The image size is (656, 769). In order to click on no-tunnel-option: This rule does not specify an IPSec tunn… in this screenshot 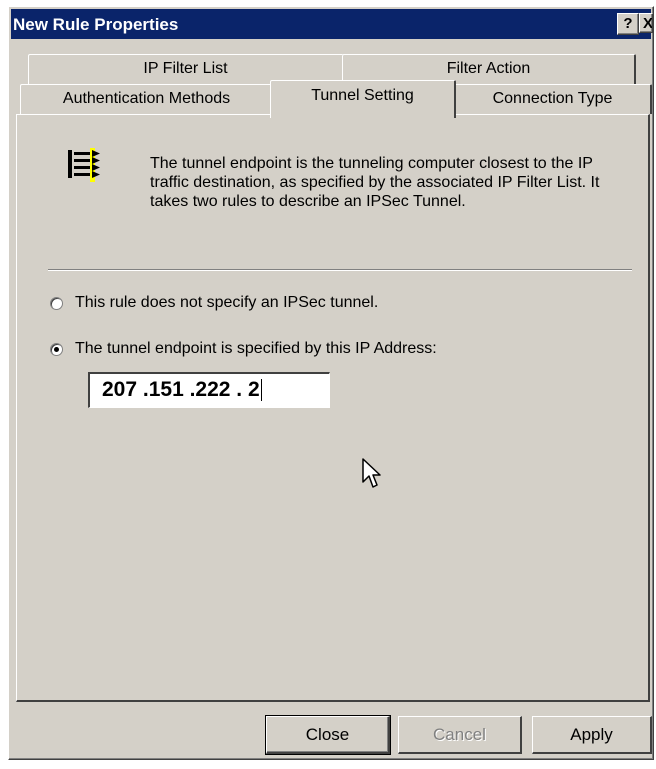, I will do `click(214, 303)`.